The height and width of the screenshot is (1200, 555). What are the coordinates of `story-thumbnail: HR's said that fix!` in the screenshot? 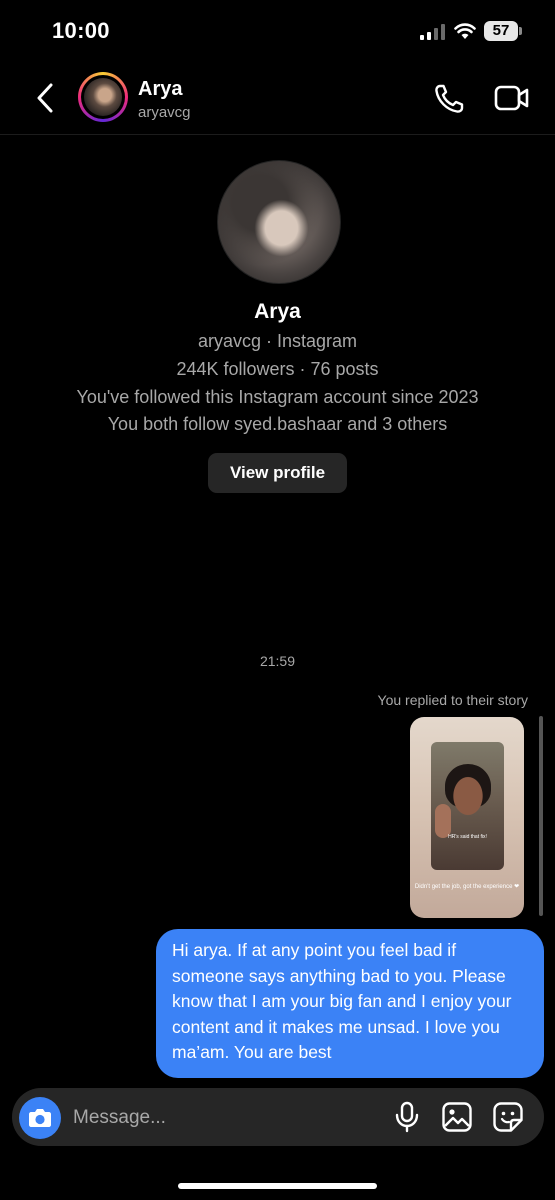 It's located at (467, 806).